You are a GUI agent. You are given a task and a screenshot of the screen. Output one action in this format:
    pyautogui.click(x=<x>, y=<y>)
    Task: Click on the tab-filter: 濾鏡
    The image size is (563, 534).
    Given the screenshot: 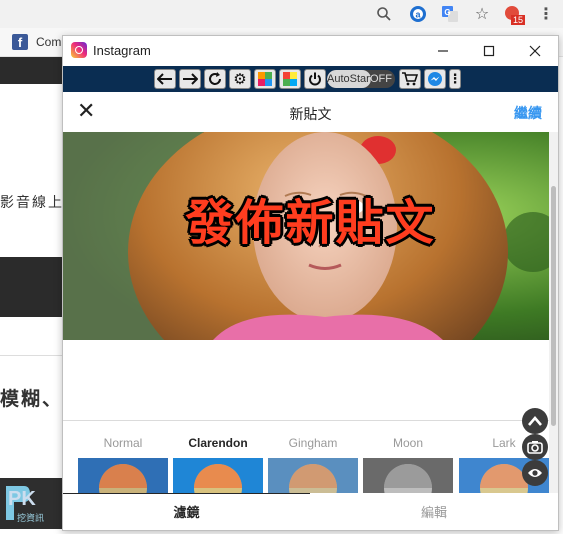 What is the action you would take?
    pyautogui.click(x=186, y=511)
    